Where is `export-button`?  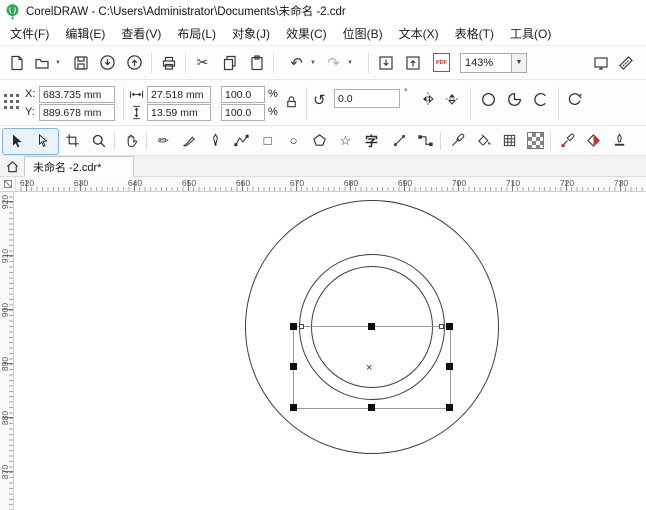
export-button is located at coordinates (412, 62).